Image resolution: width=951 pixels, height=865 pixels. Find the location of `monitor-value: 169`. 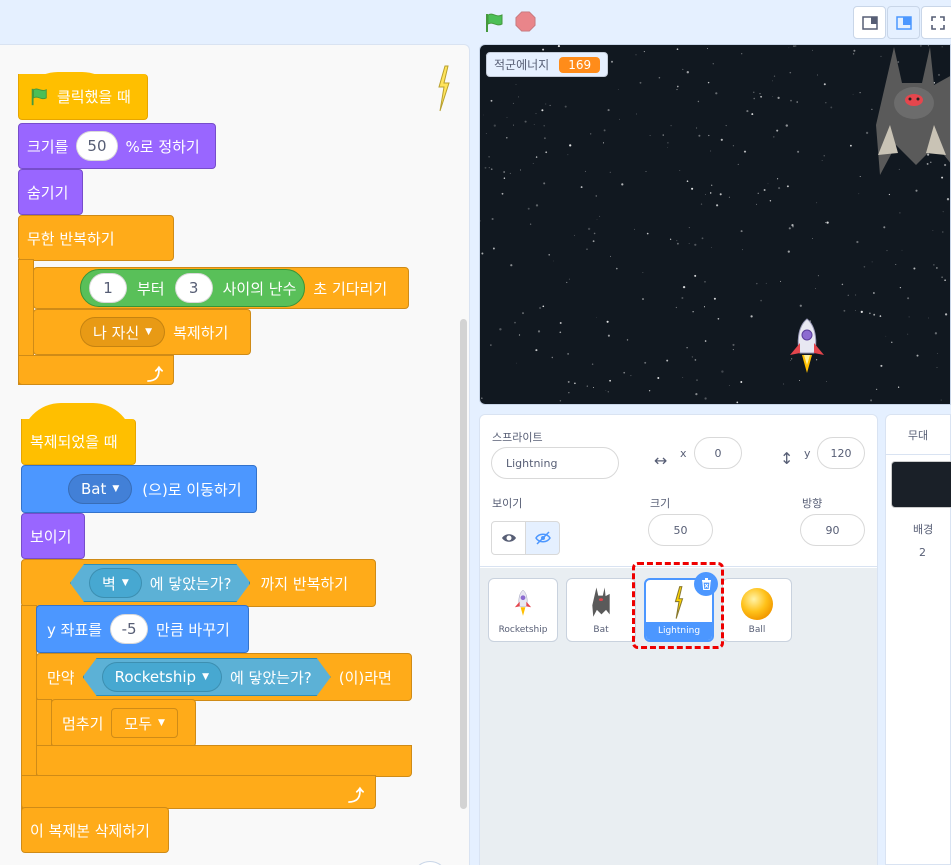

monitor-value: 169 is located at coordinates (580, 64).